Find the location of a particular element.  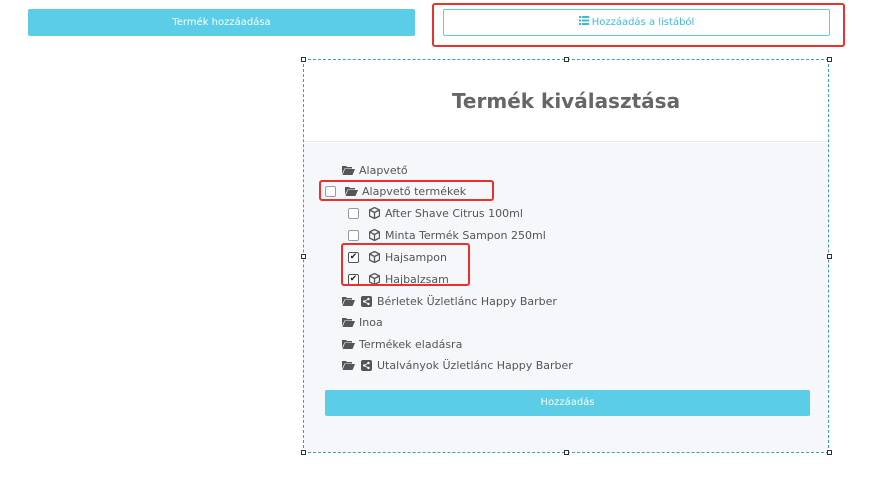

tree-category-for-sale: Termékek eladásra is located at coordinates (401, 344).